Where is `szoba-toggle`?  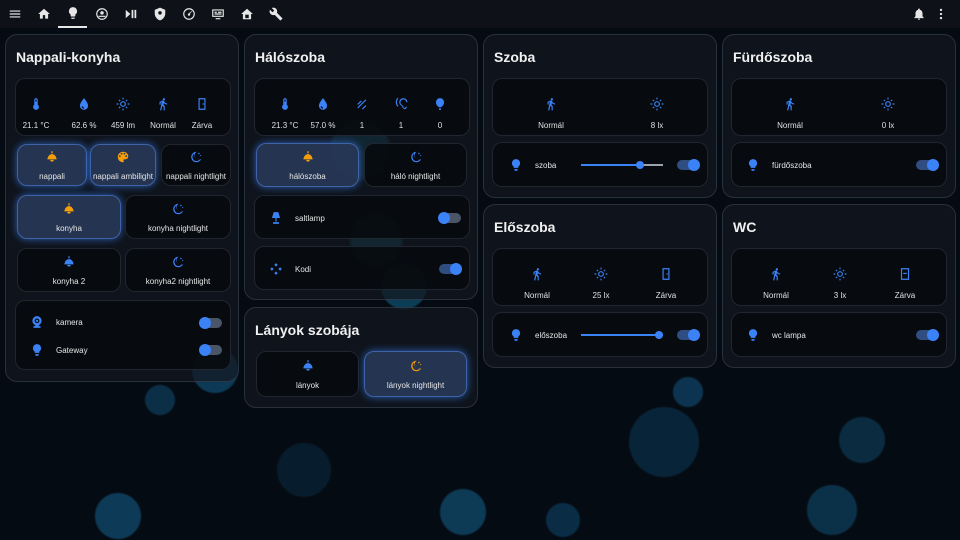 szoba-toggle is located at coordinates (688, 165).